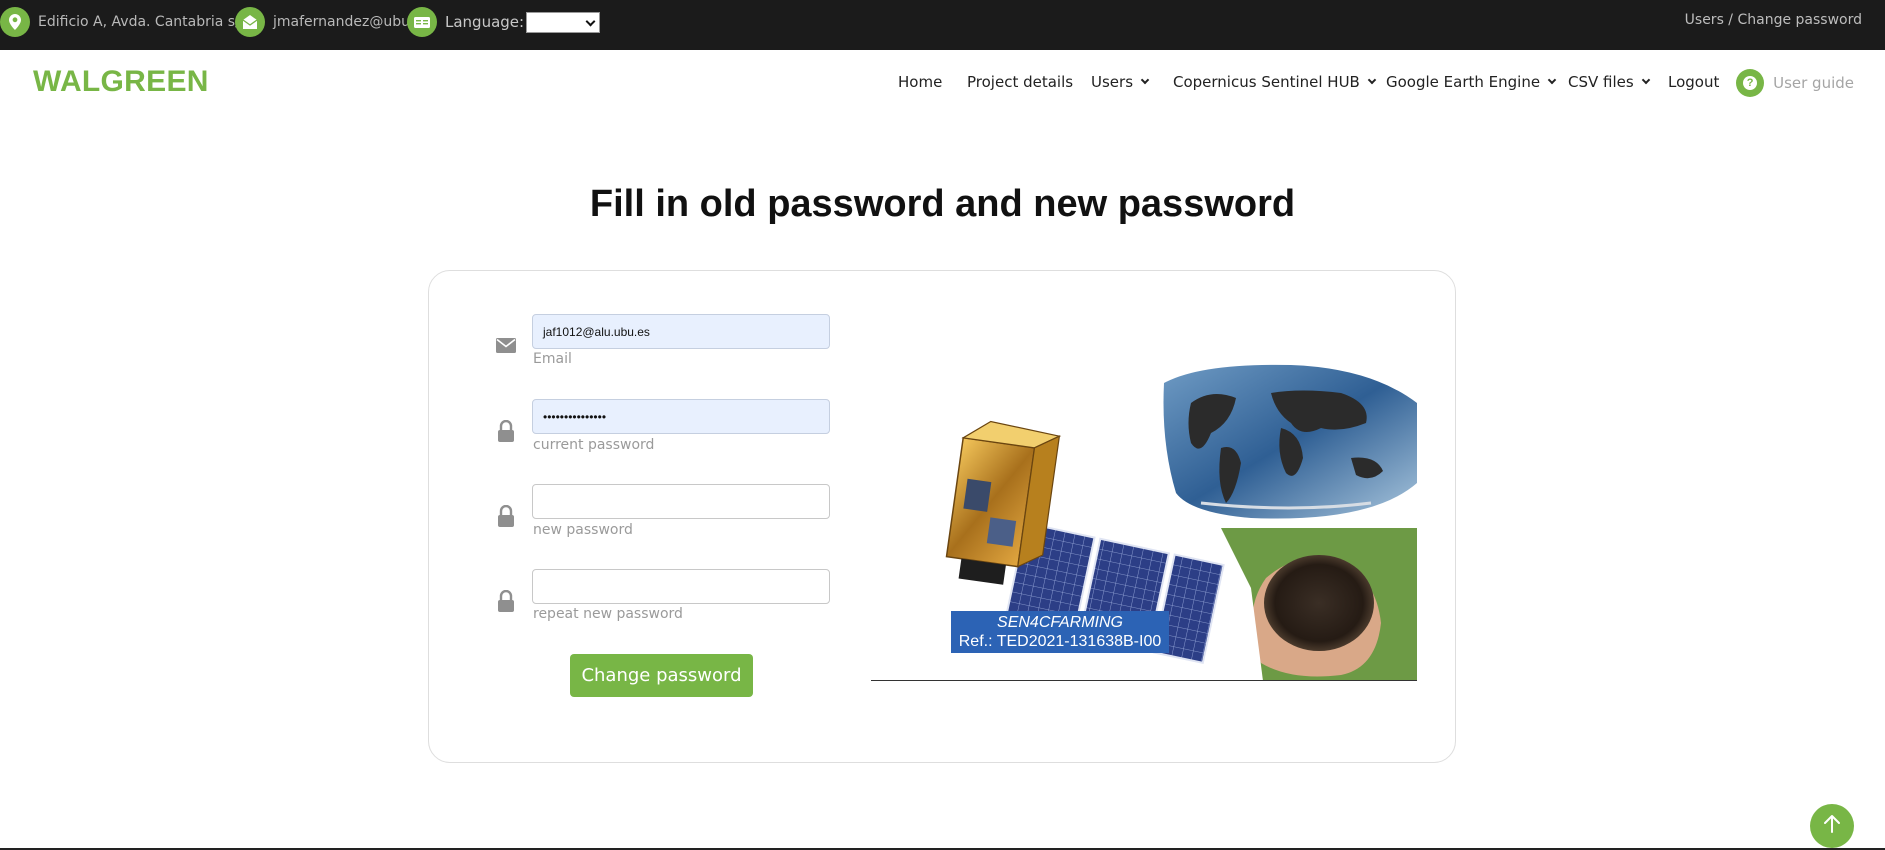 This screenshot has width=1885, height=850. Describe the element at coordinates (1060, 632) in the screenshot. I see `project-reference-label: SEN4CFARMING Ref.: TED2021-131638B-I00` at that location.